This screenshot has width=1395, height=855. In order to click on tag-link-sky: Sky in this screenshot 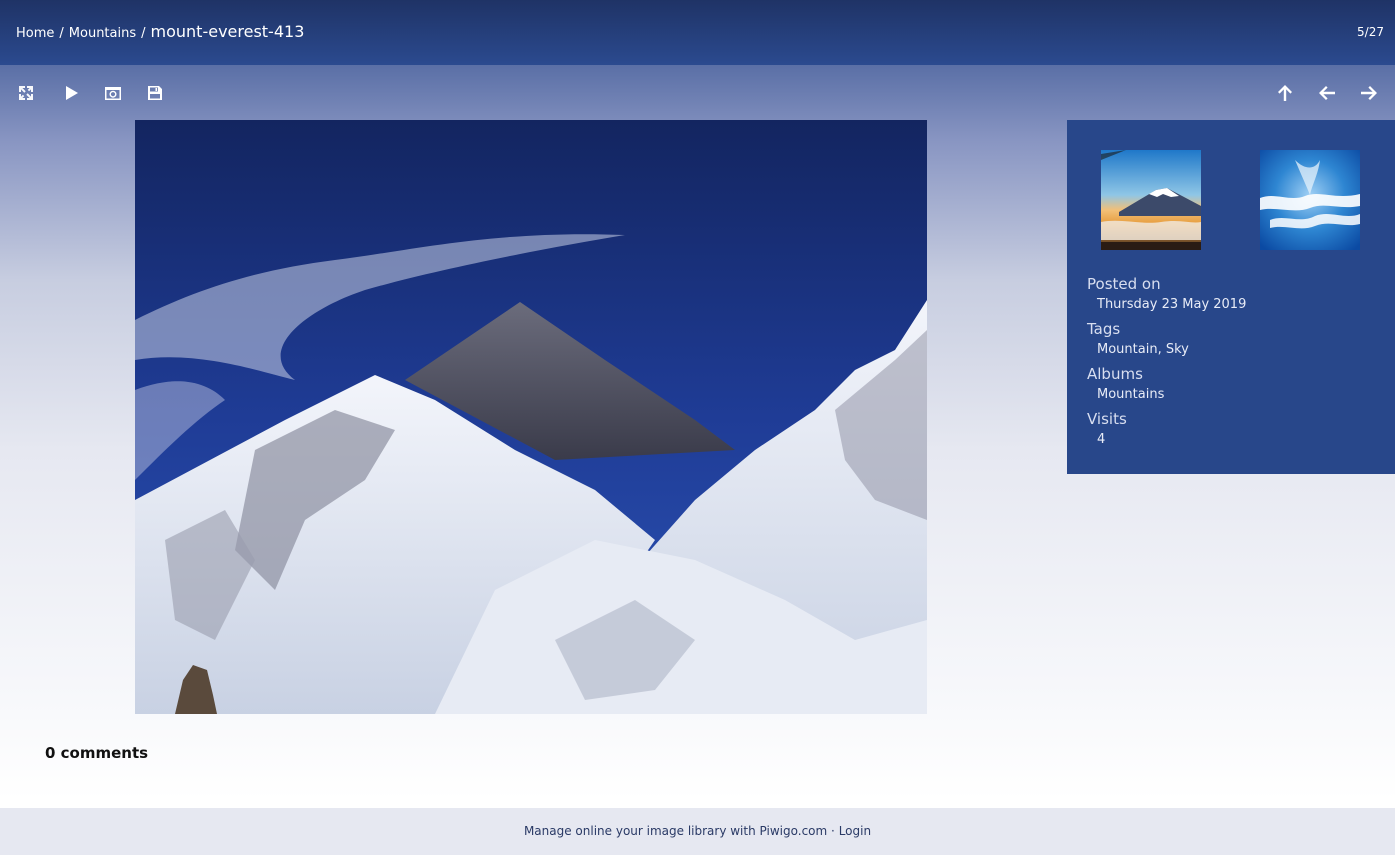, I will do `click(1177, 349)`.